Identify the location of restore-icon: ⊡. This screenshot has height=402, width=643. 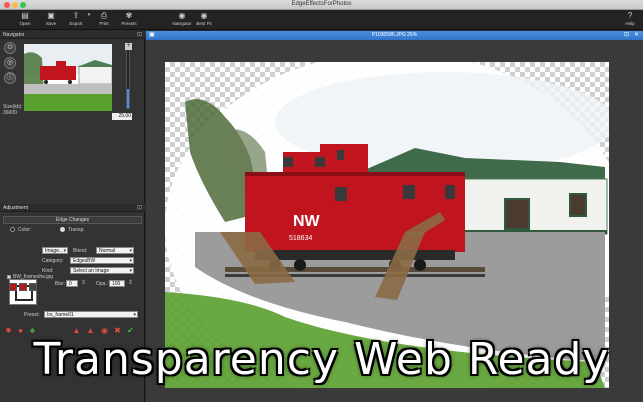
(626, 35).